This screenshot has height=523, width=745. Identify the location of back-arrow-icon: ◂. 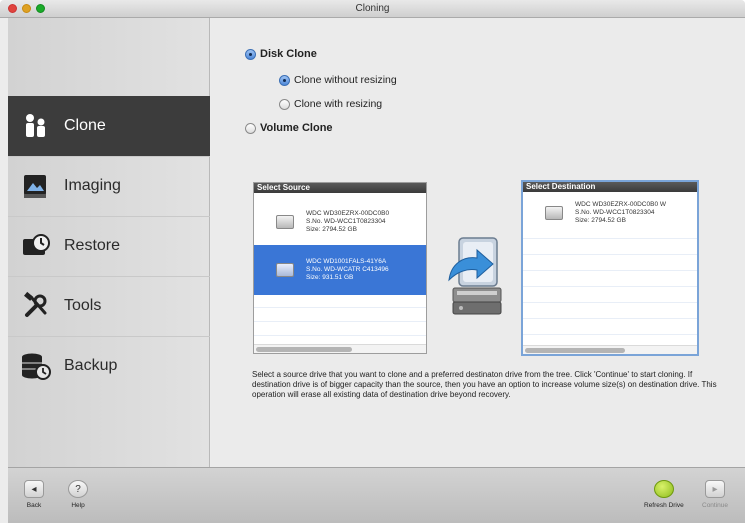
(34, 489).